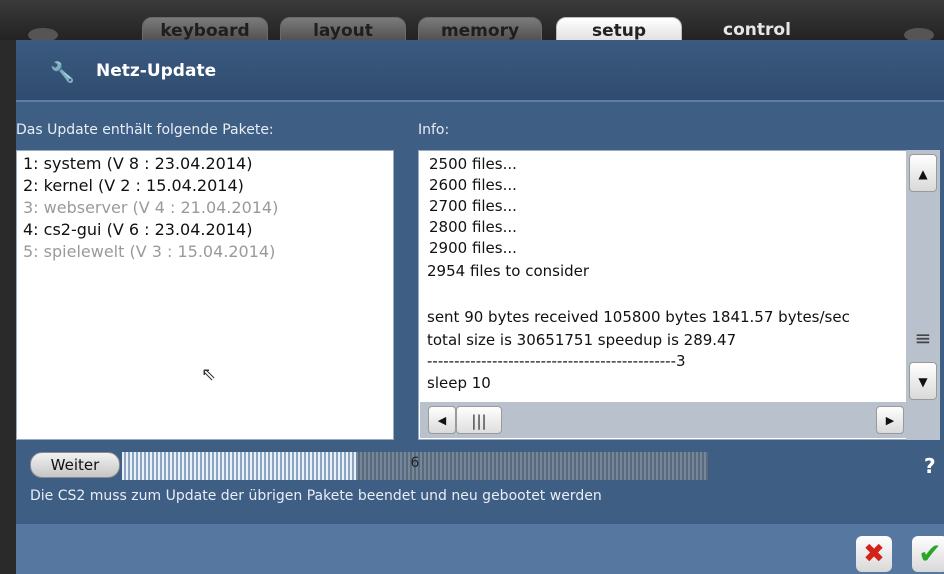 The height and width of the screenshot is (574, 944). I want to click on dialog-title: Netz-Update, so click(156, 71).